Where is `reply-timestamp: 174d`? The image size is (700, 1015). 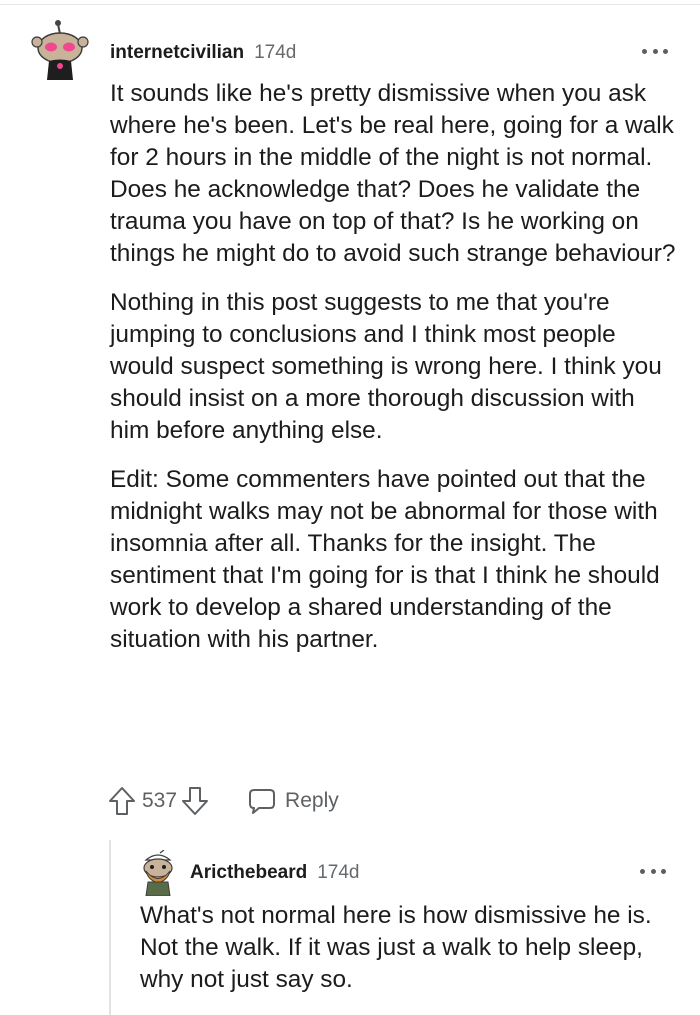 reply-timestamp: 174d is located at coordinates (338, 872).